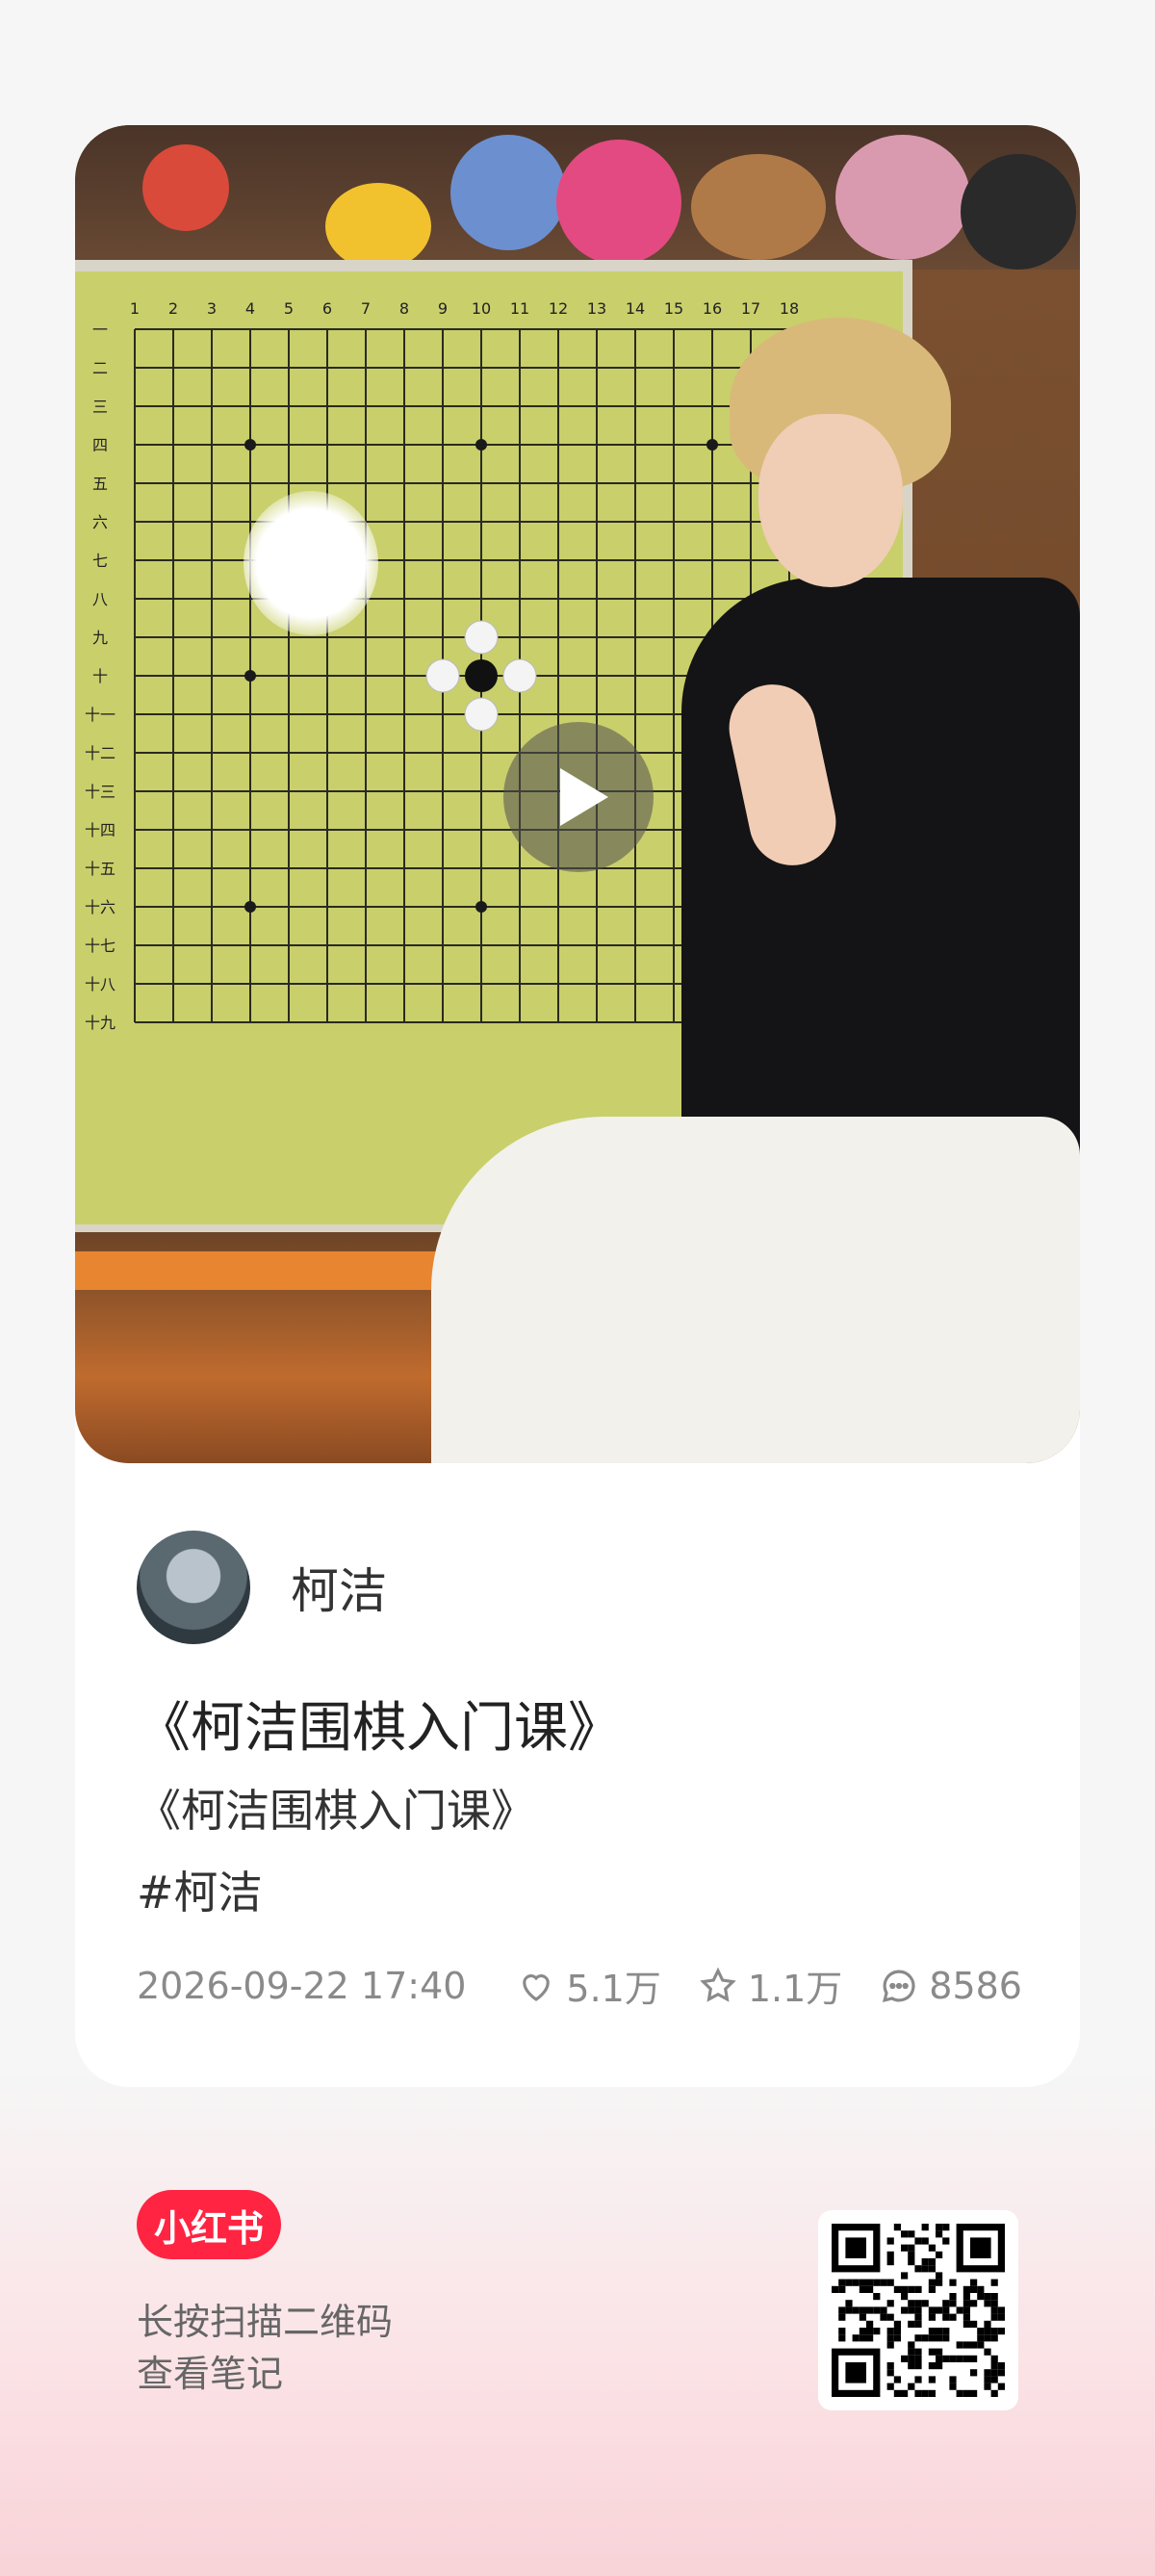 This screenshot has height=2576, width=1155. What do you see at coordinates (209, 2224) in the screenshot?
I see `xiaohongshu-logo: 小红书` at bounding box center [209, 2224].